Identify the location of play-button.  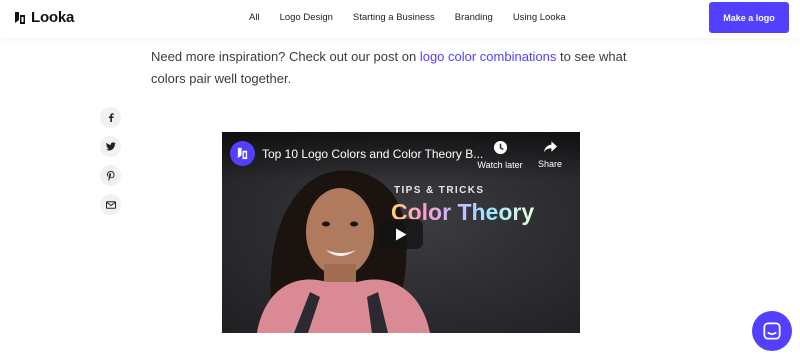
(401, 234).